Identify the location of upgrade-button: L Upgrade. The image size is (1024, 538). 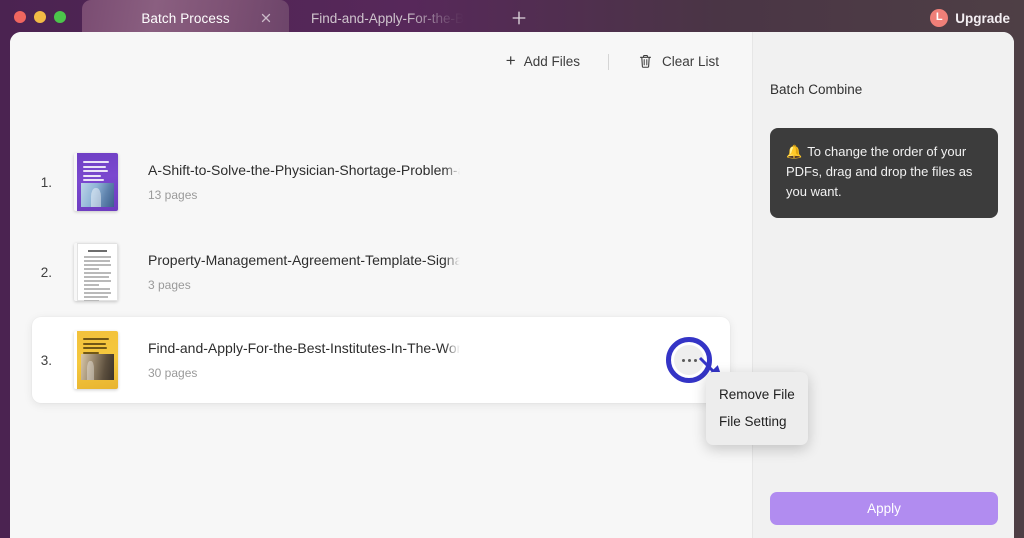
(970, 18).